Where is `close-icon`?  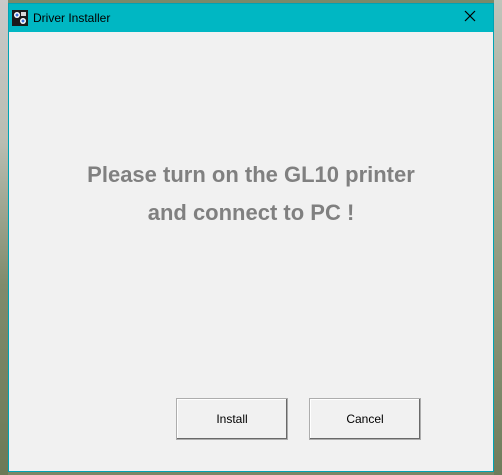
close-icon is located at coordinates (470, 18).